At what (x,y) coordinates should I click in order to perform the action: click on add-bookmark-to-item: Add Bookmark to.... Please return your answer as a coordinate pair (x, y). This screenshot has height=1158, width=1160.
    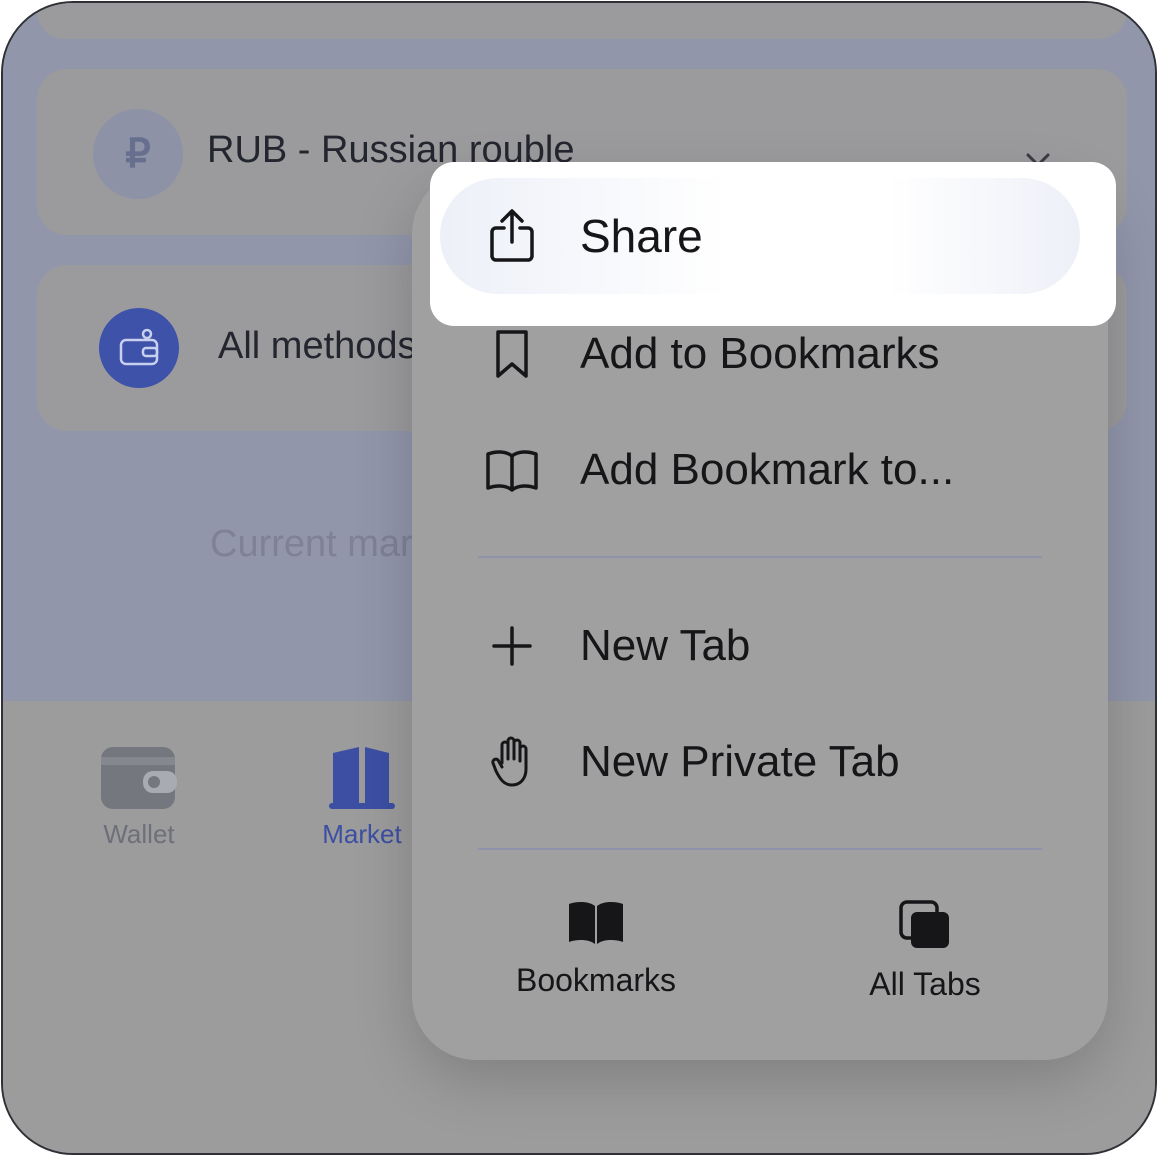
    Looking at the image, I should click on (770, 470).